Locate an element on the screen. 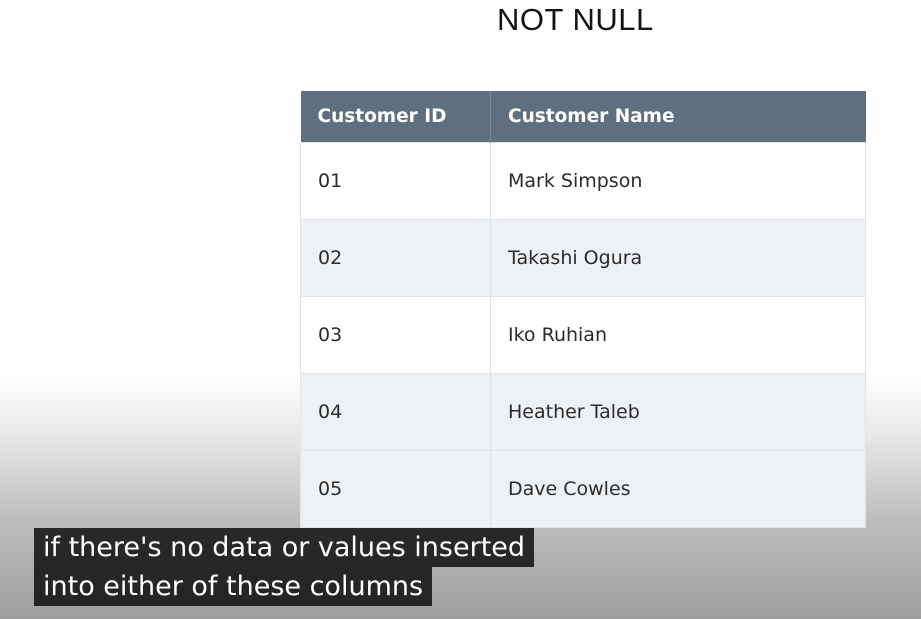  table-row: 03 Iko Ruhian is located at coordinates (583, 334).